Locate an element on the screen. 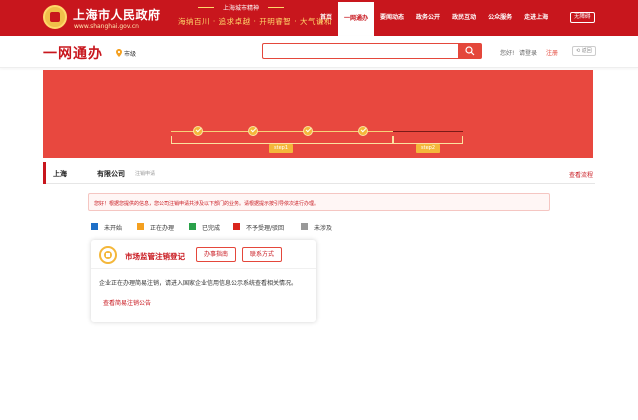 This screenshot has height=420, width=638. seal-icon is located at coordinates (108, 255).